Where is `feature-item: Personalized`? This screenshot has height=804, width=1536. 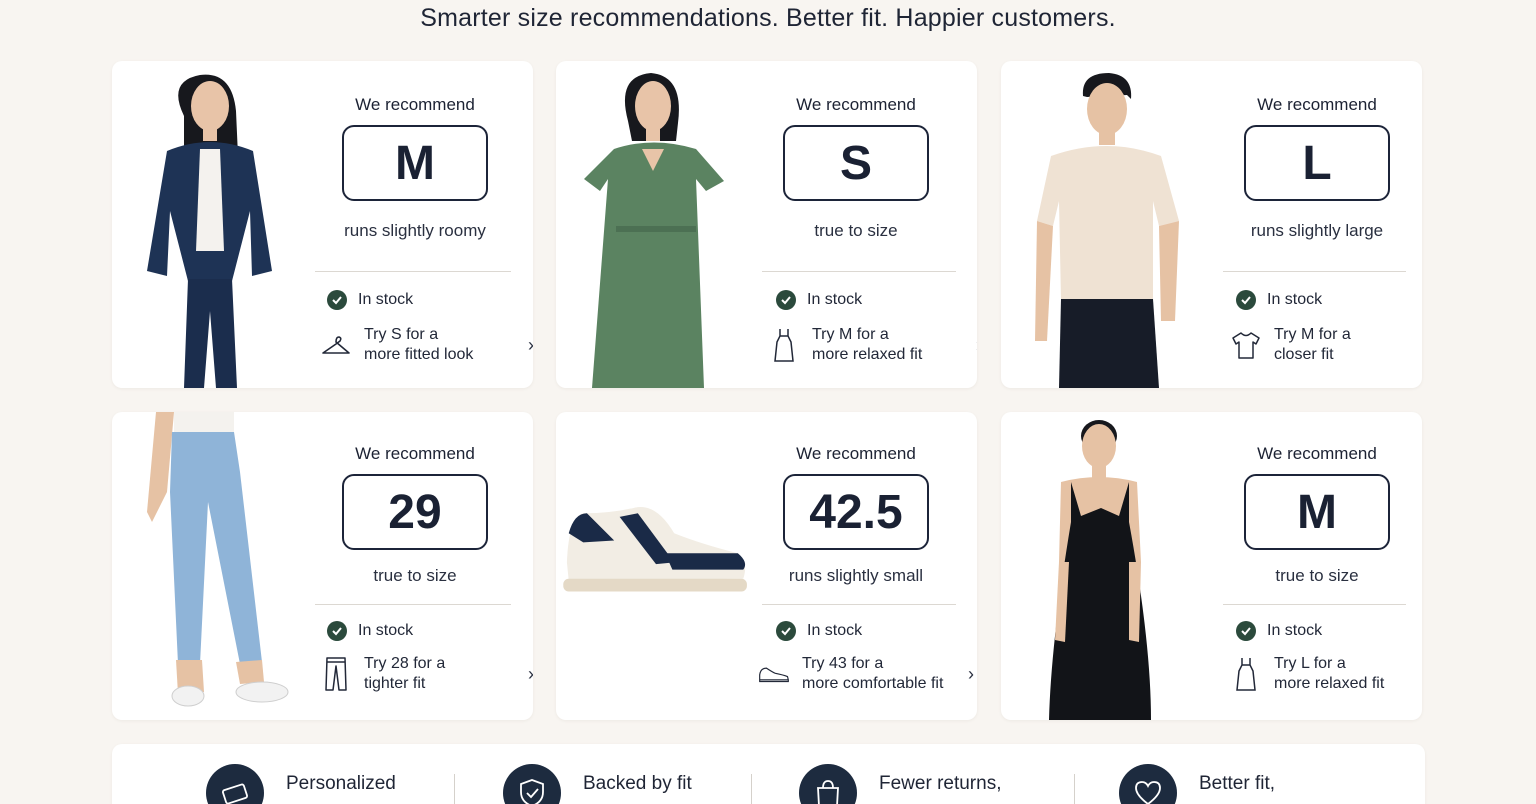 feature-item: Personalized is located at coordinates (301, 784).